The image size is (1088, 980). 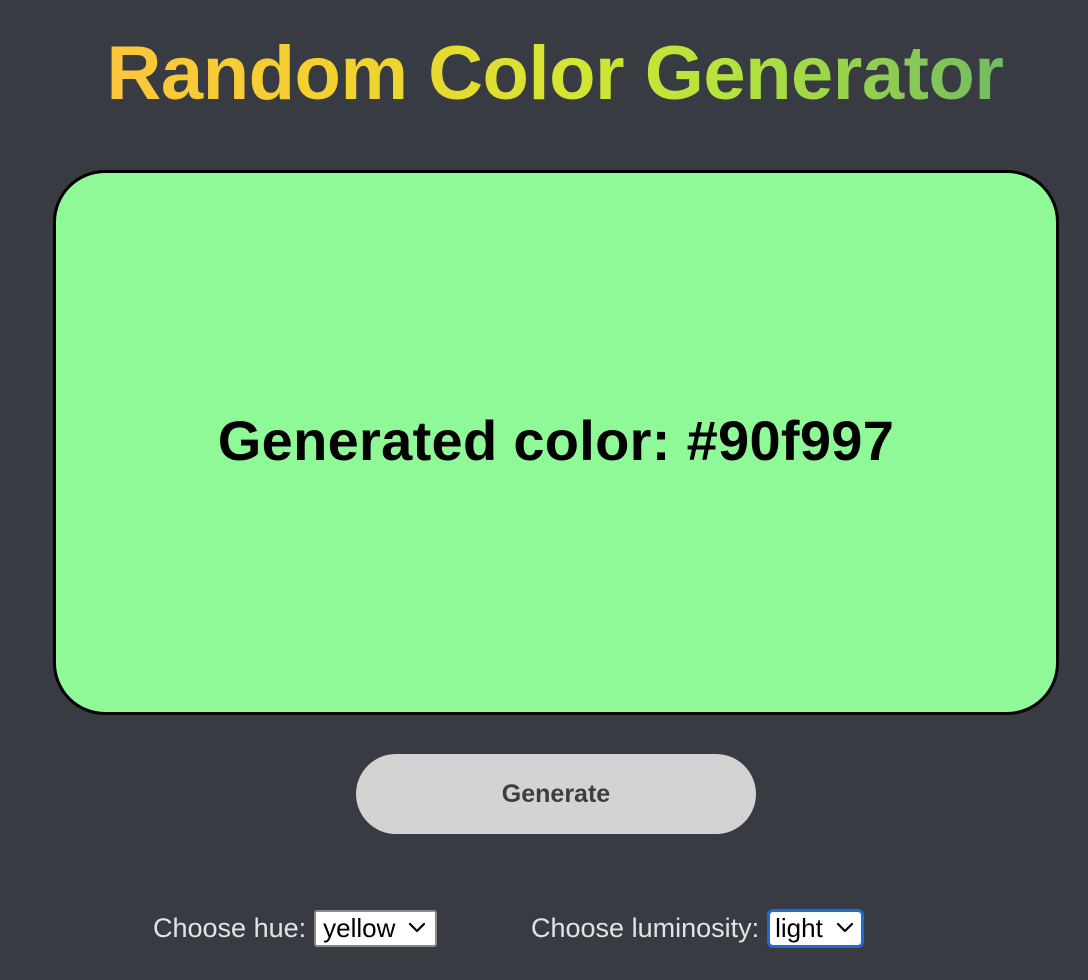 I want to click on hue-label: Choose hue:, so click(x=230, y=927).